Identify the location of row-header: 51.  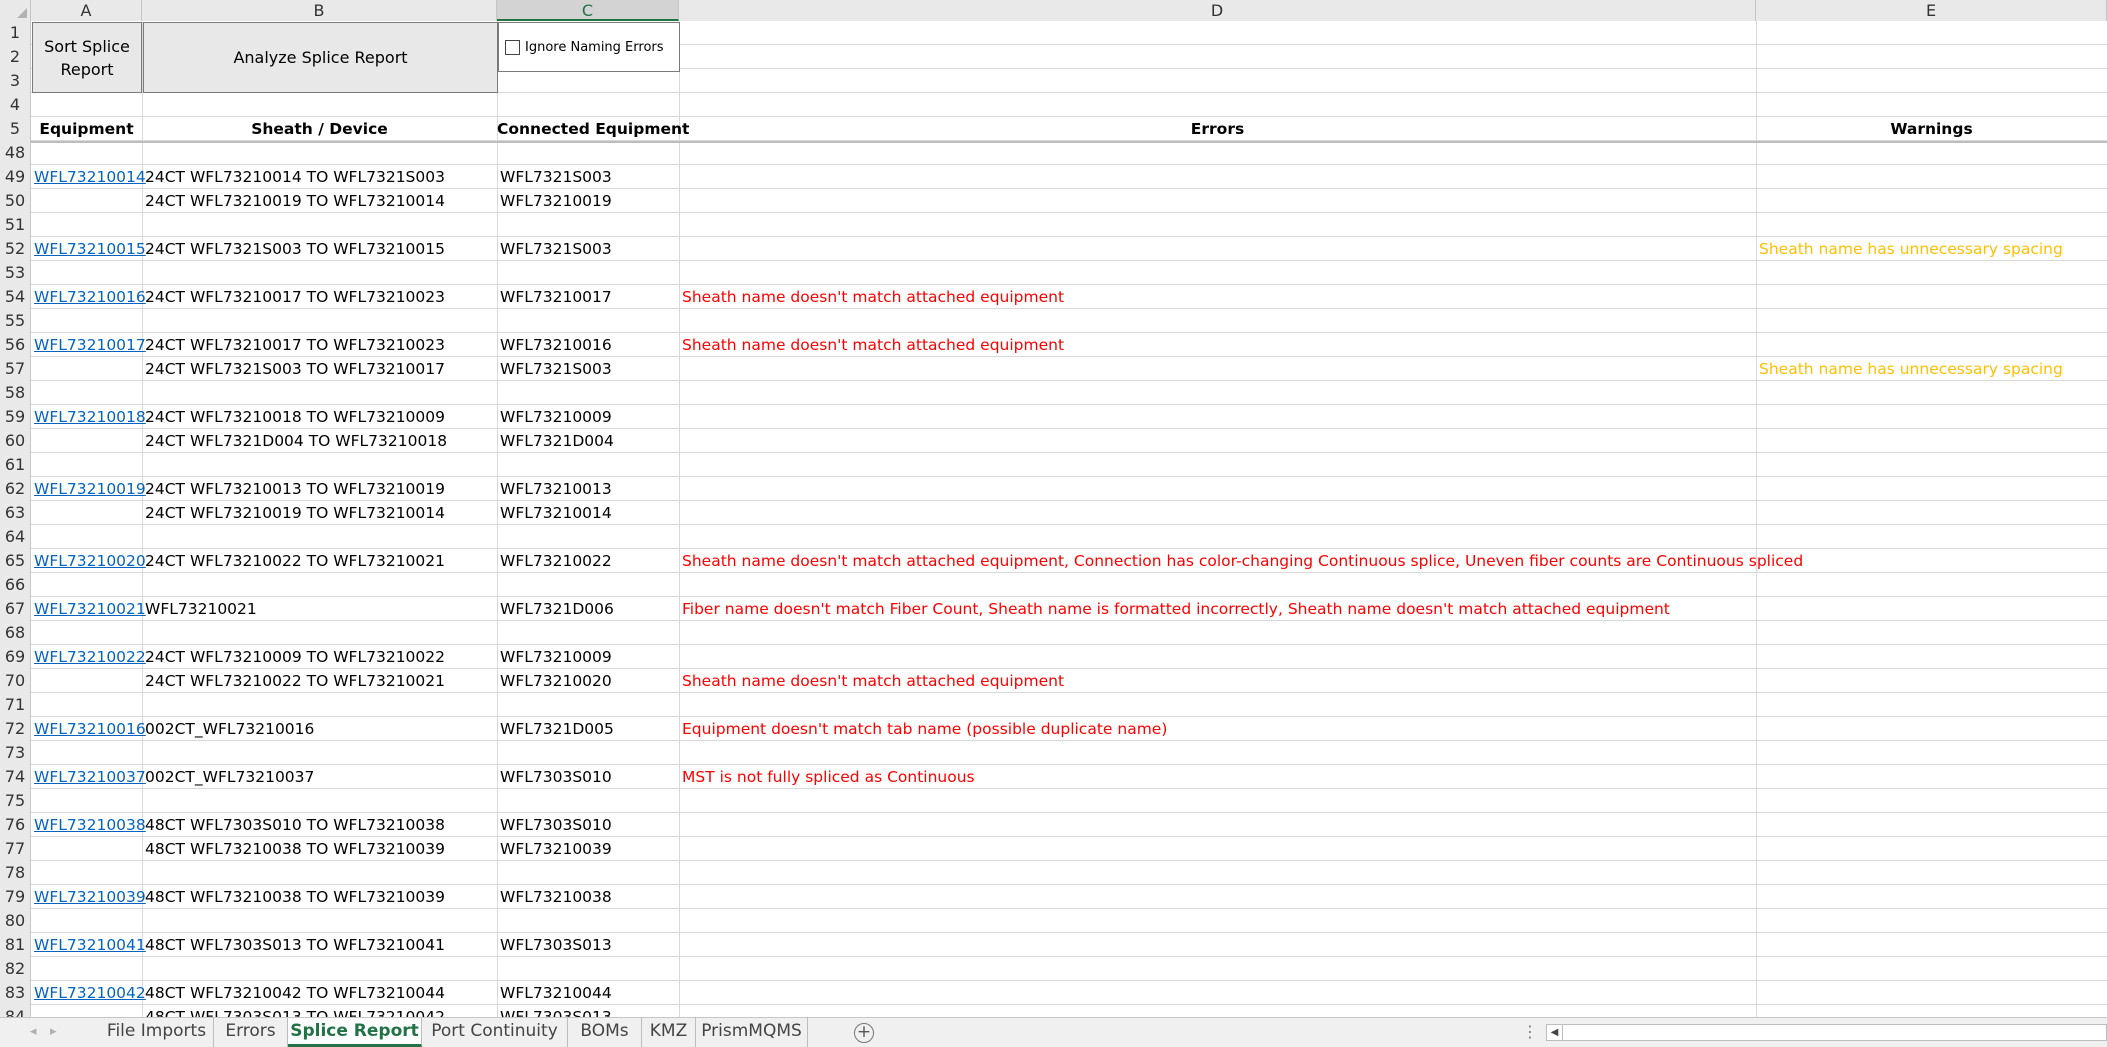
(15, 225).